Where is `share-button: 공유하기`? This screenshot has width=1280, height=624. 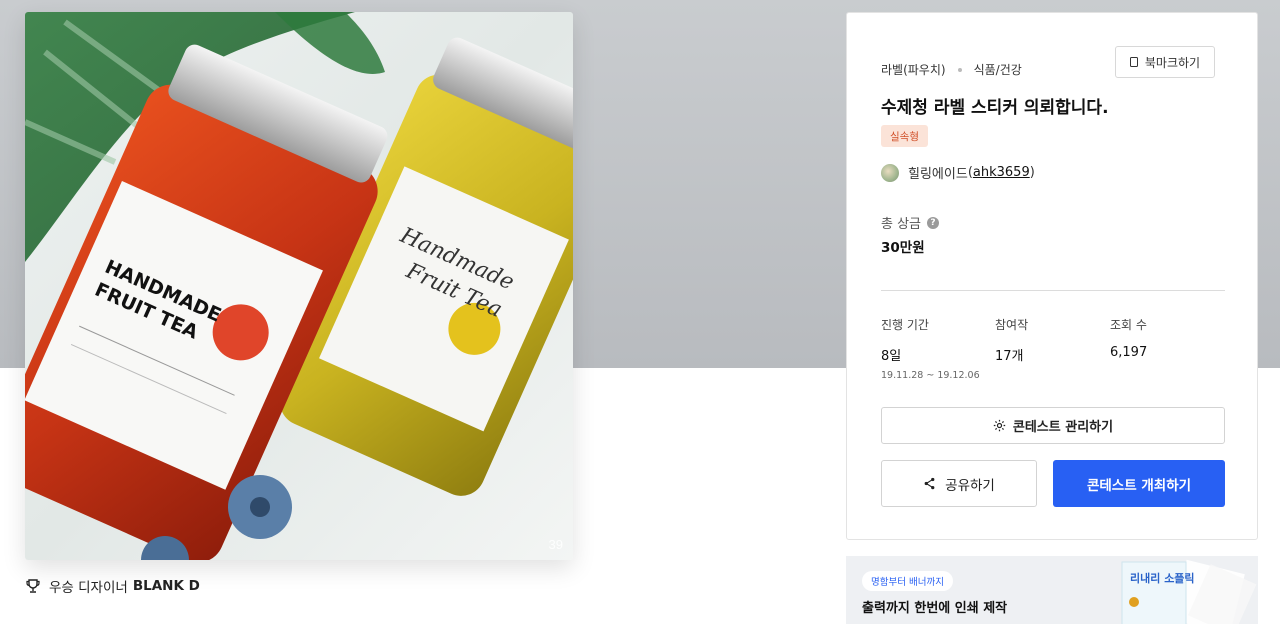 share-button: 공유하기 is located at coordinates (959, 483).